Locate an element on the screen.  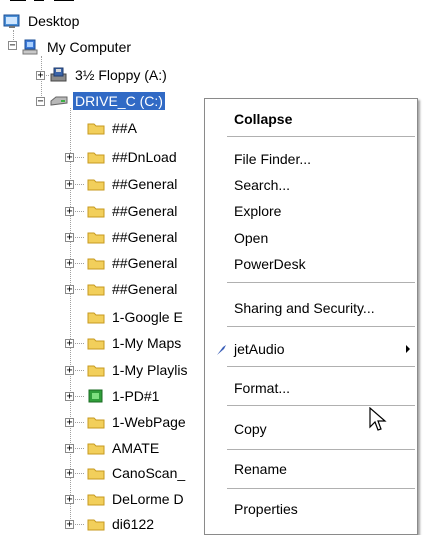
tree-item-folder: 1-WebPage is located at coordinates (137, 422).